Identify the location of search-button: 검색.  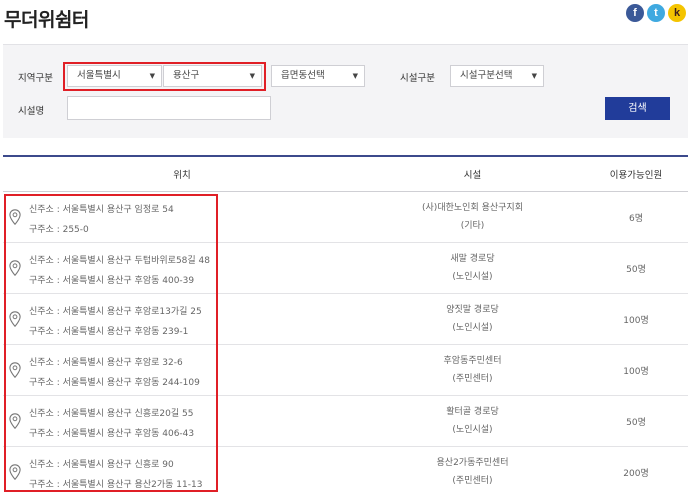
(637, 108).